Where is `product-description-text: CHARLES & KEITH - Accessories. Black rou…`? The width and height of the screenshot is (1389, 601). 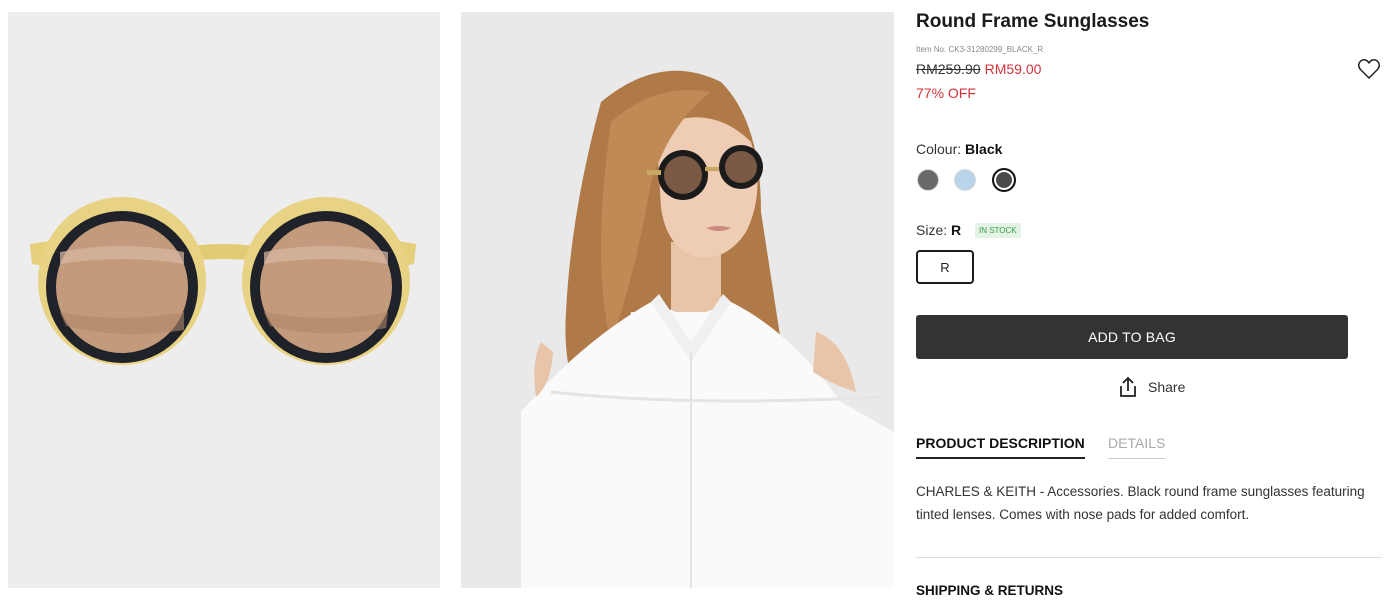
product-description-text: CHARLES & KEITH - Accessories. Black rou… is located at coordinates (1140, 503).